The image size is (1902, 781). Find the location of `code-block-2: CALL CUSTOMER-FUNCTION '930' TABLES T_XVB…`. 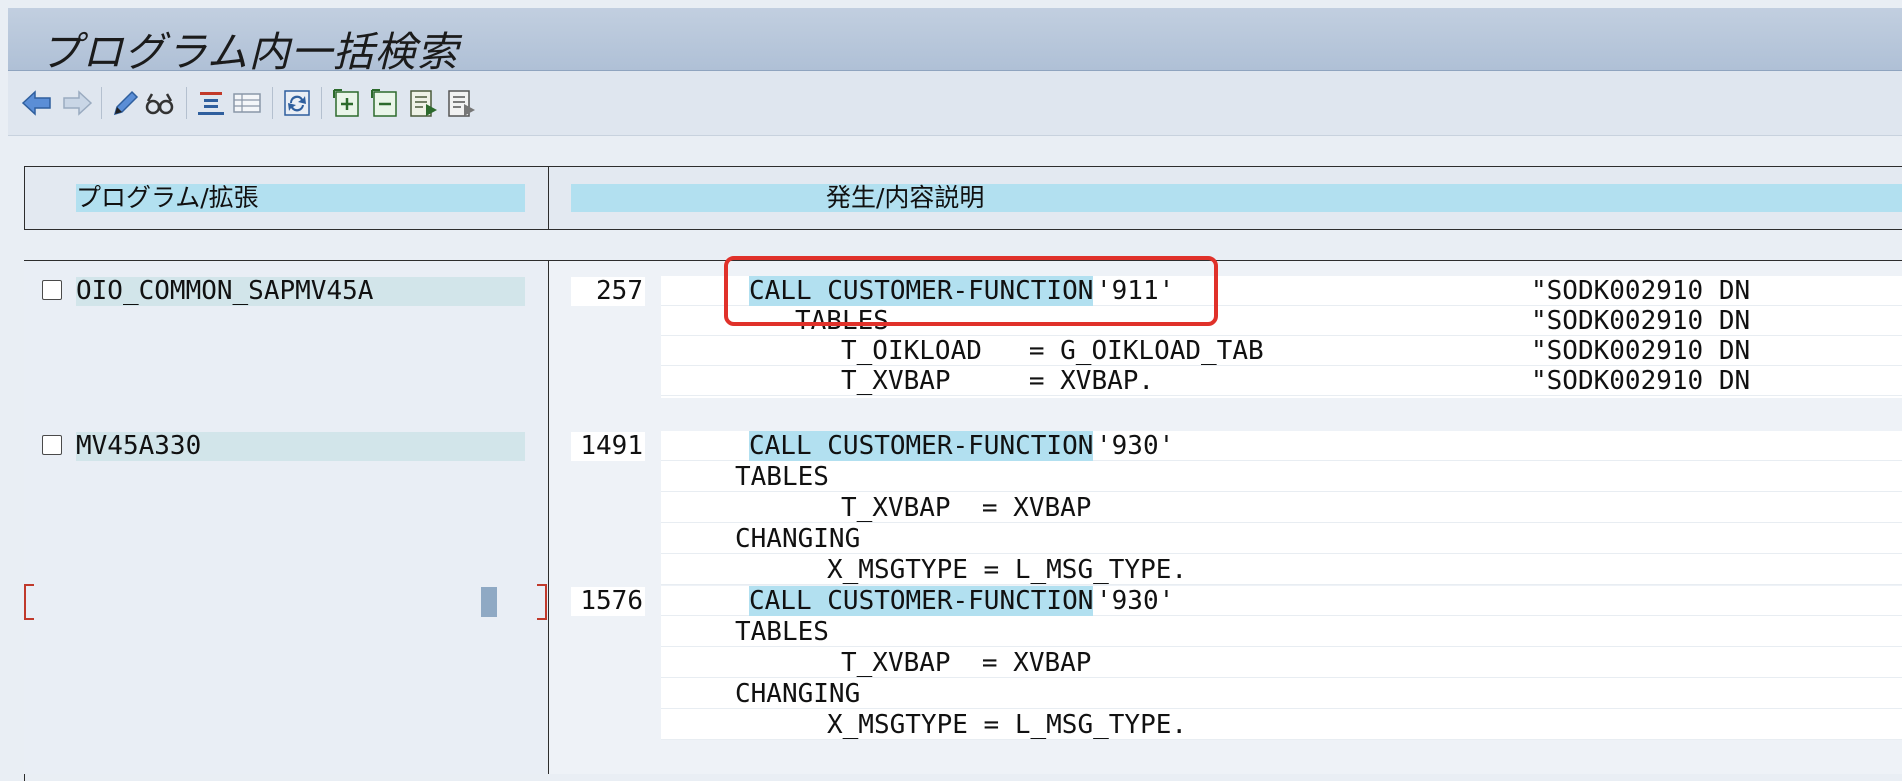

code-block-2: CALL CUSTOMER-FUNCTION '930' TABLES T_XVB… is located at coordinates (1281, 508).